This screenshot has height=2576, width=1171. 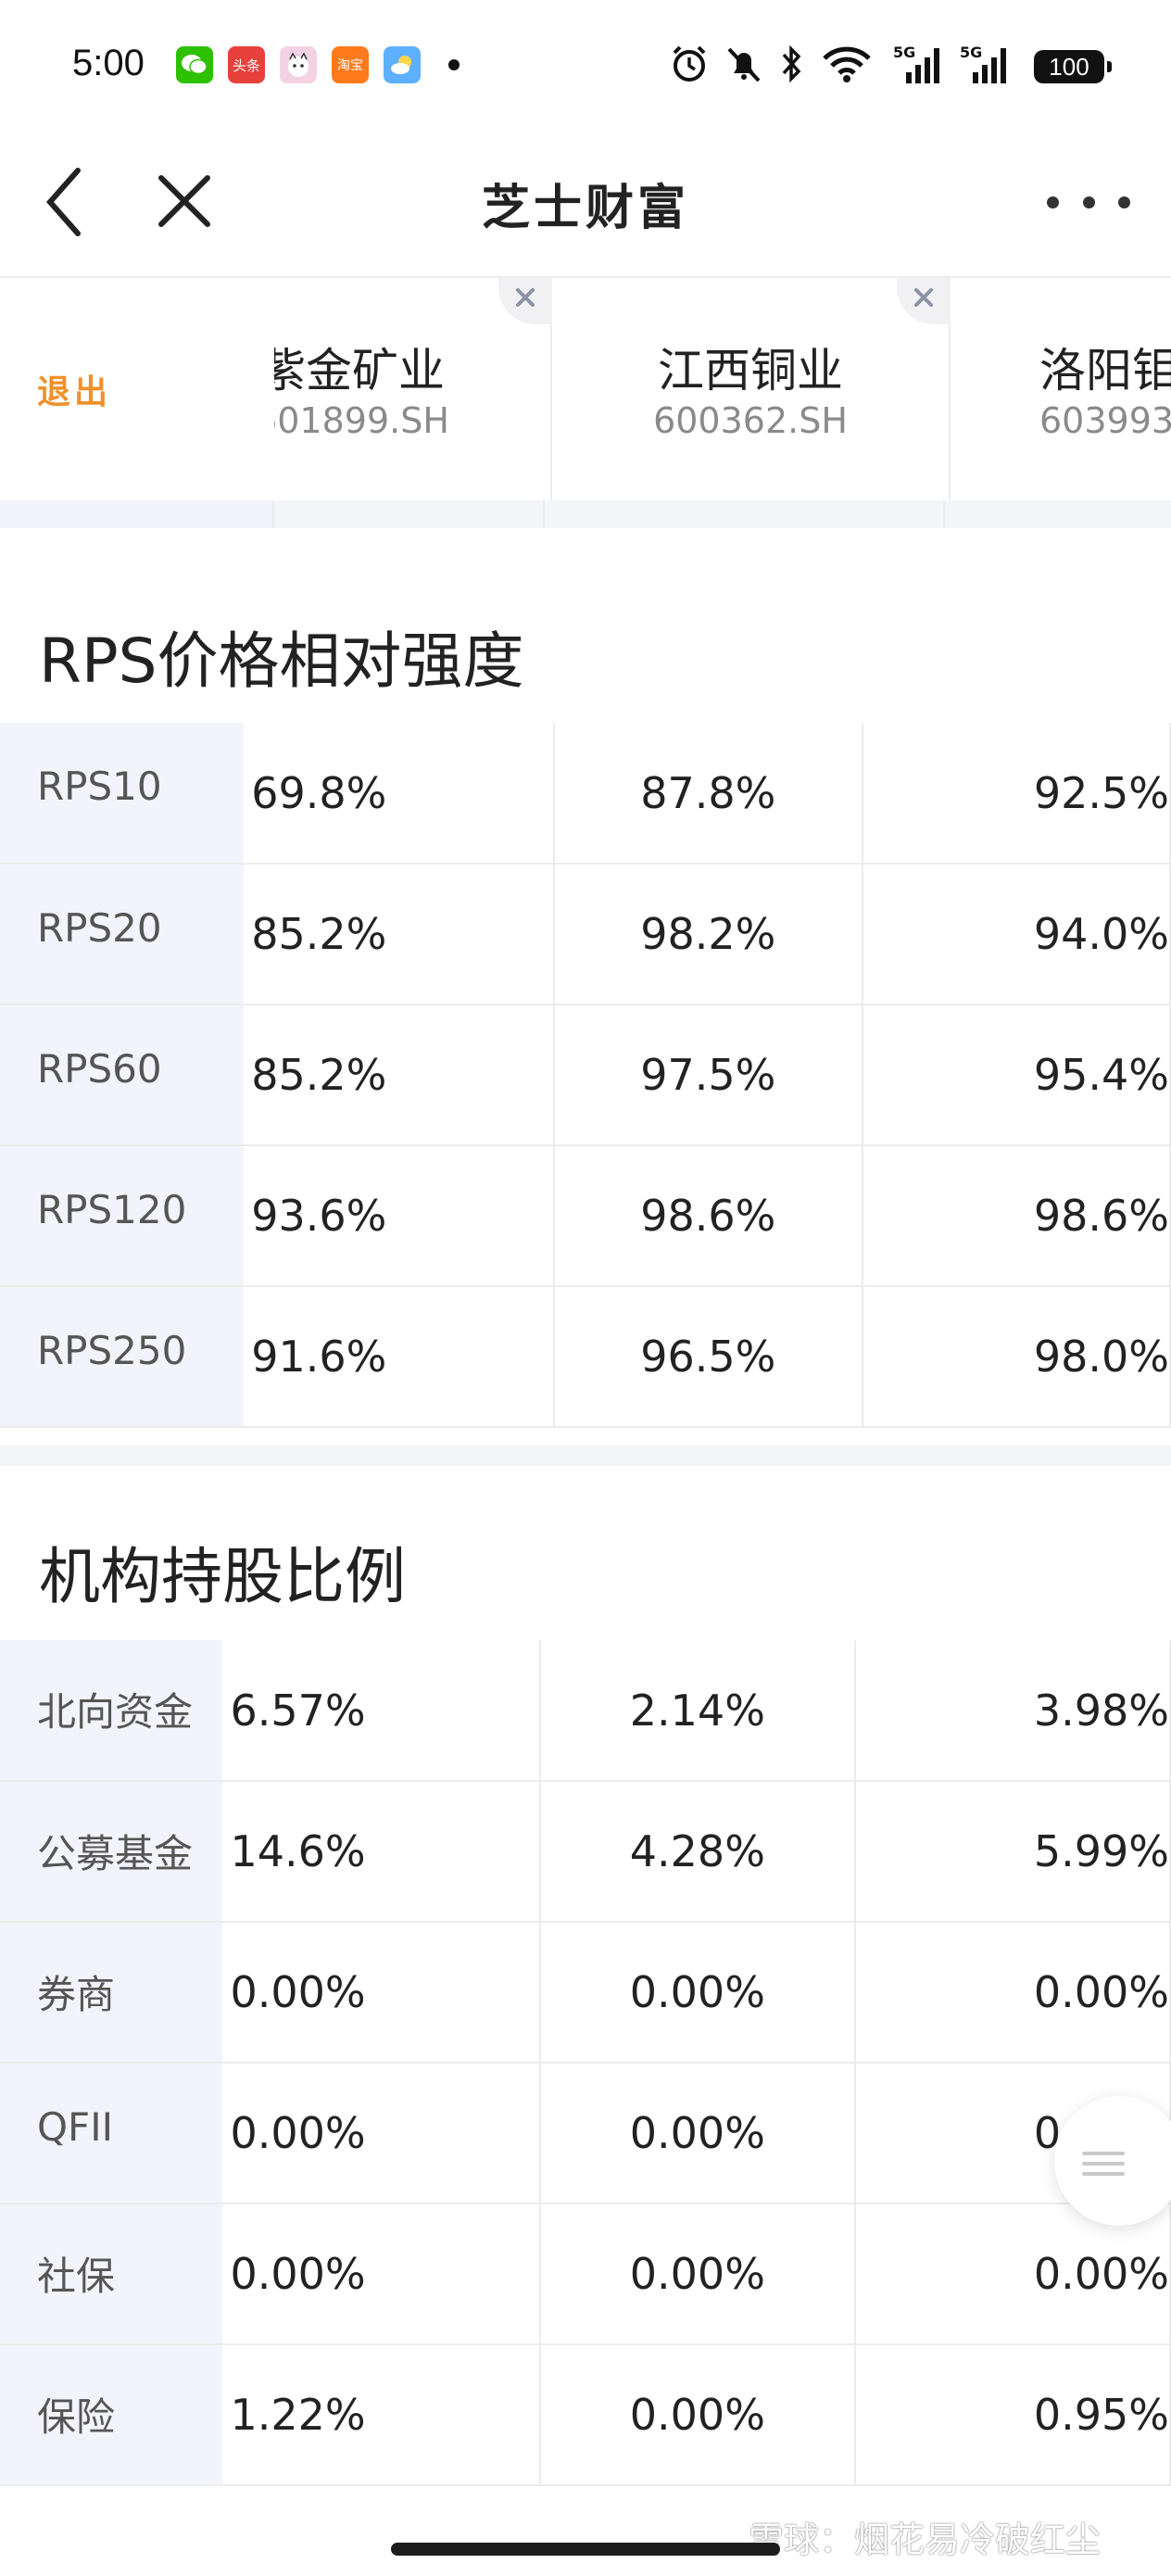 What do you see at coordinates (400, 1357) in the screenshot?
I see `table-cell: 91.6%` at bounding box center [400, 1357].